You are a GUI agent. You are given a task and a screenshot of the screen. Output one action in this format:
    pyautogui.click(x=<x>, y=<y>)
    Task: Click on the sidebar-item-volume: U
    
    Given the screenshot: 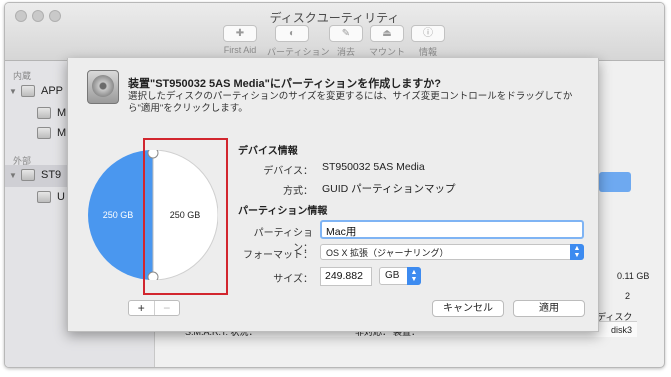 What is the action you would take?
    pyautogui.click(x=51, y=197)
    